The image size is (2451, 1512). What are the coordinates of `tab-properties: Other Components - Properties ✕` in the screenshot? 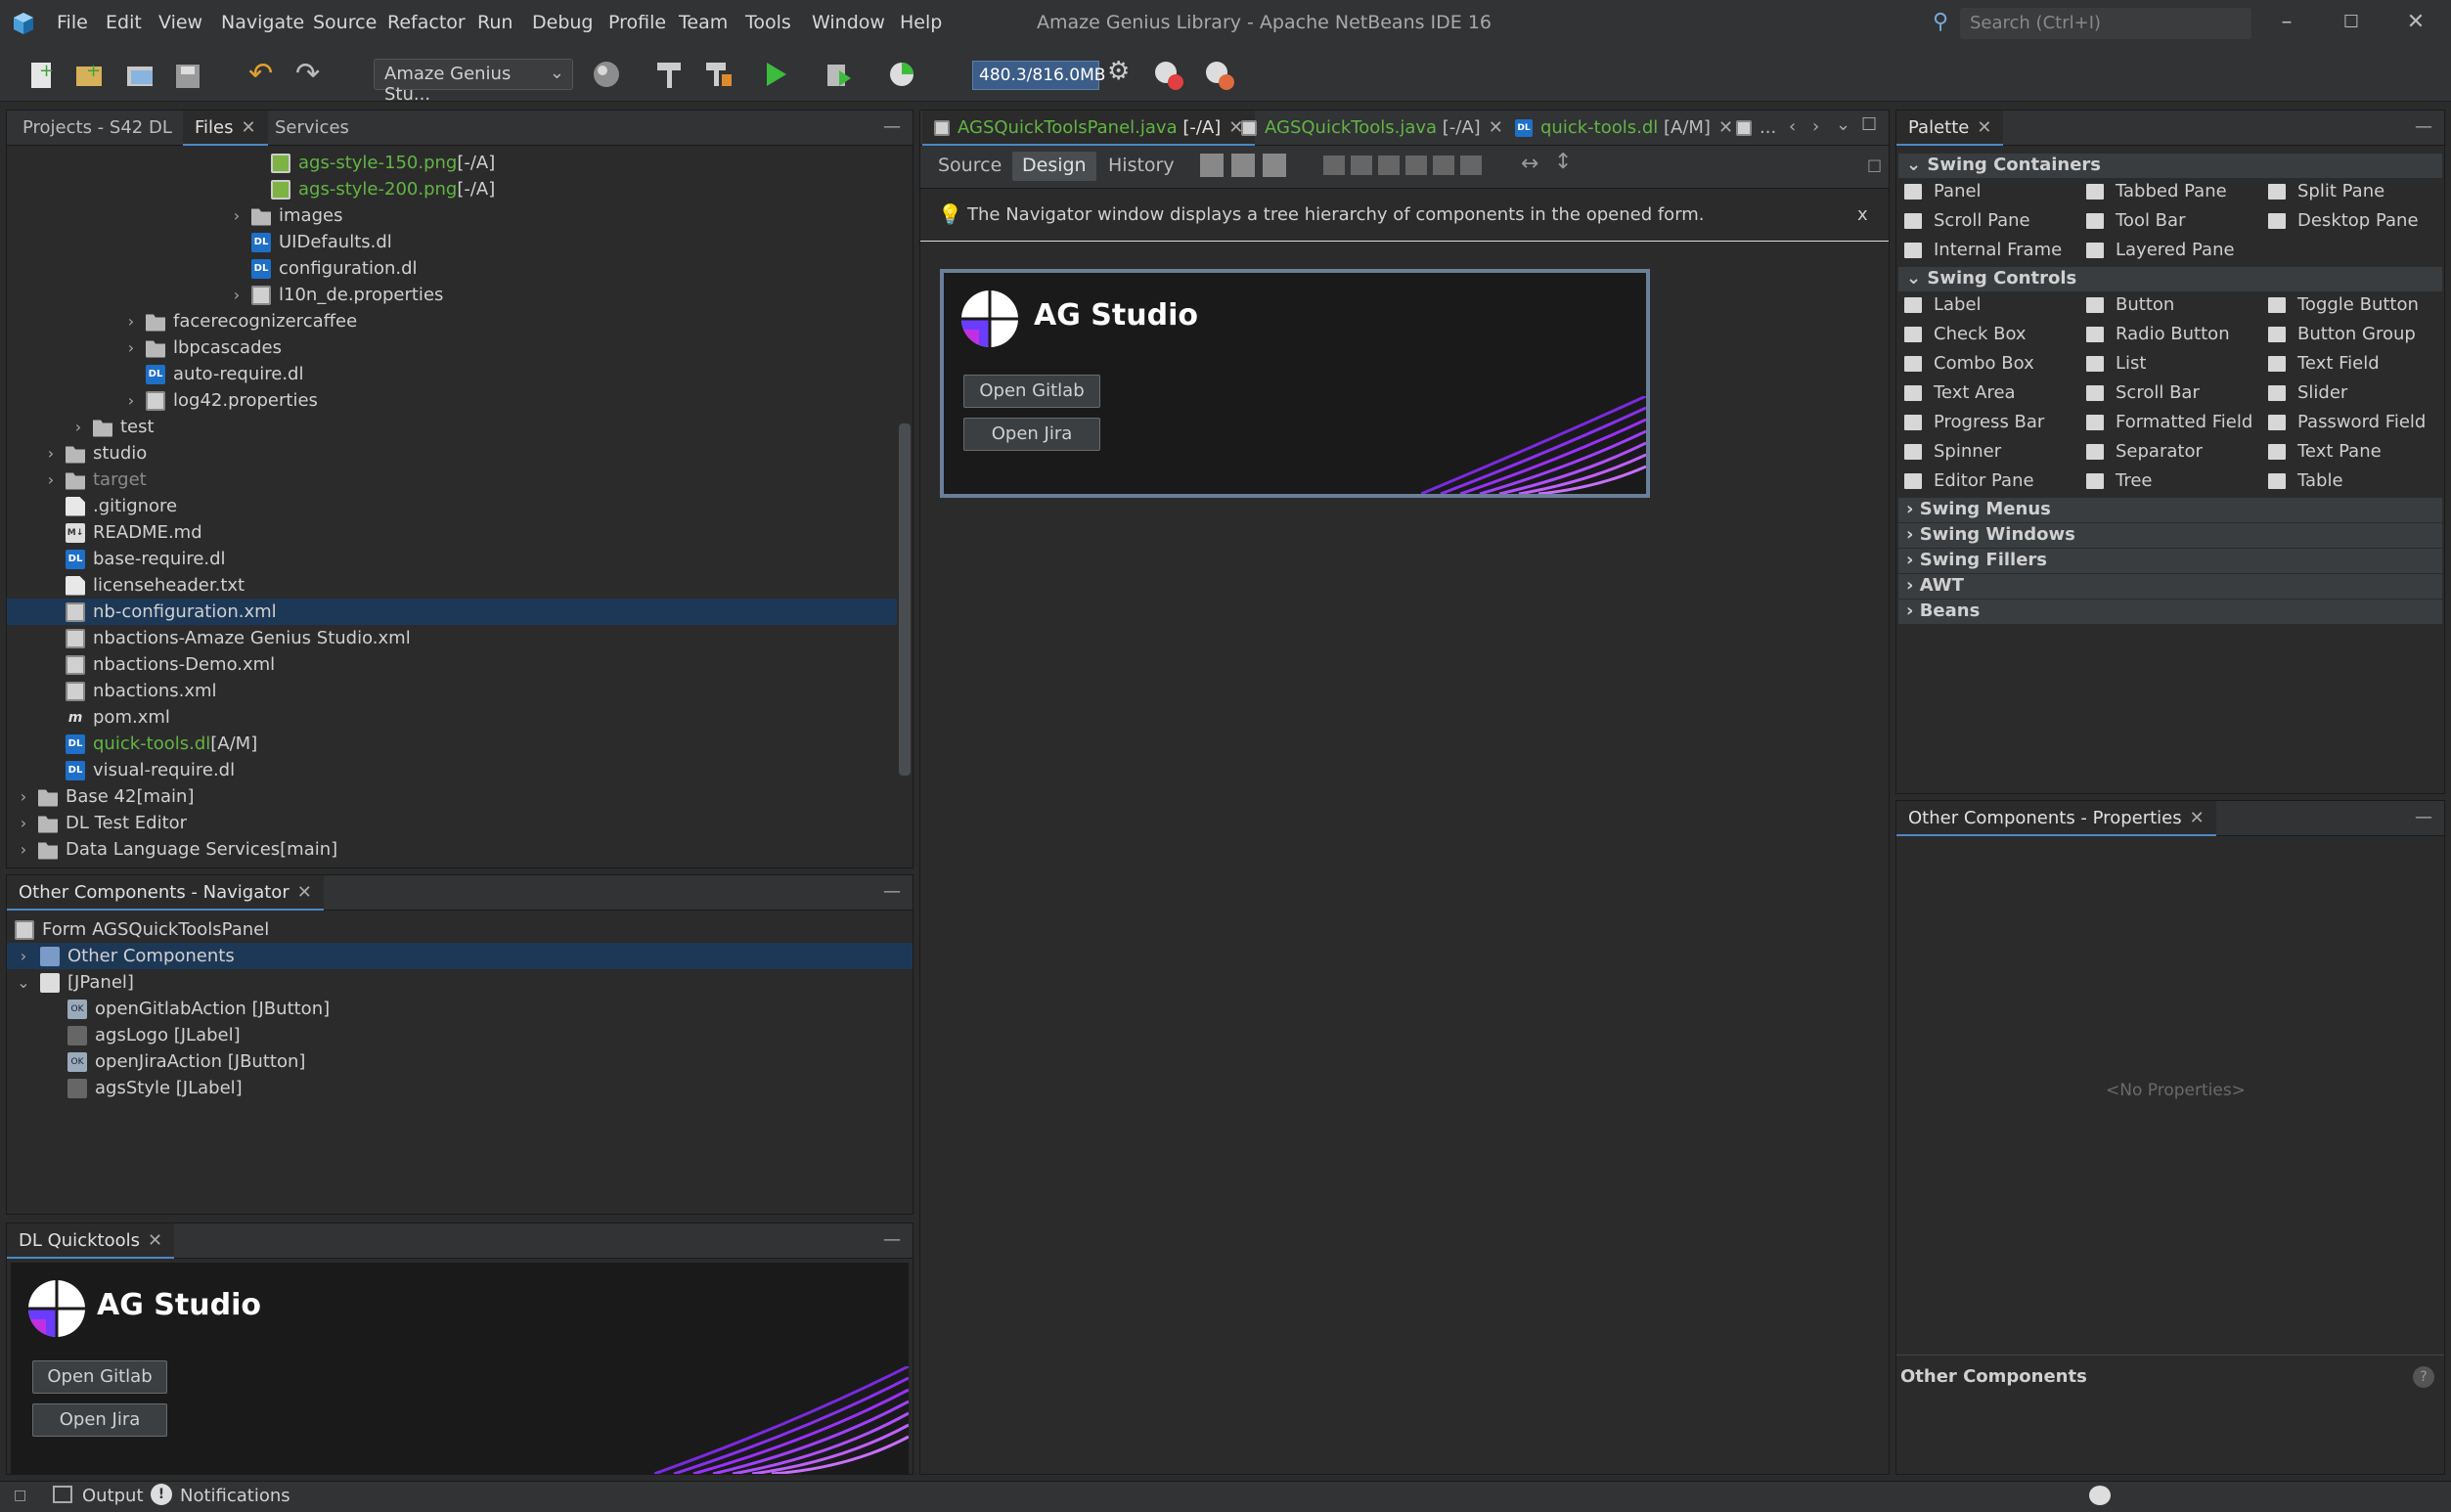 It's located at (2056, 818).